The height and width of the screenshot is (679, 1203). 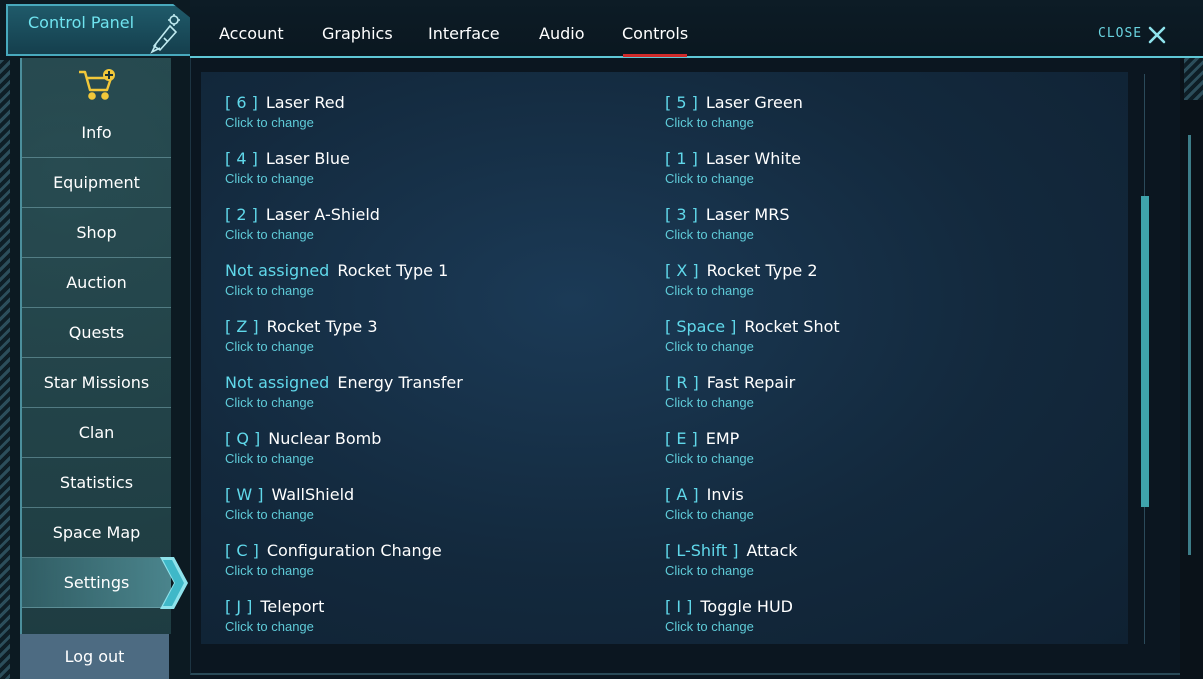 I want to click on key-binding: [ I ] Toggle HUD Click to change, so click(x=880, y=617).